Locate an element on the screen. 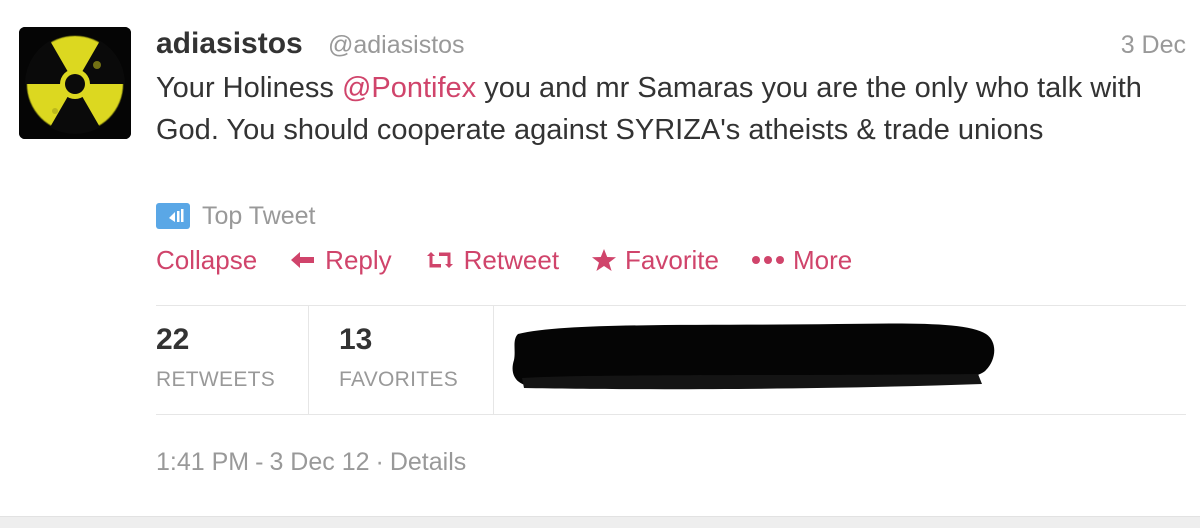 Image resolution: width=1200 pixels, height=528 pixels. tweet-actions: Collapse Reply Retweet Favorite More is located at coordinates (520, 260).